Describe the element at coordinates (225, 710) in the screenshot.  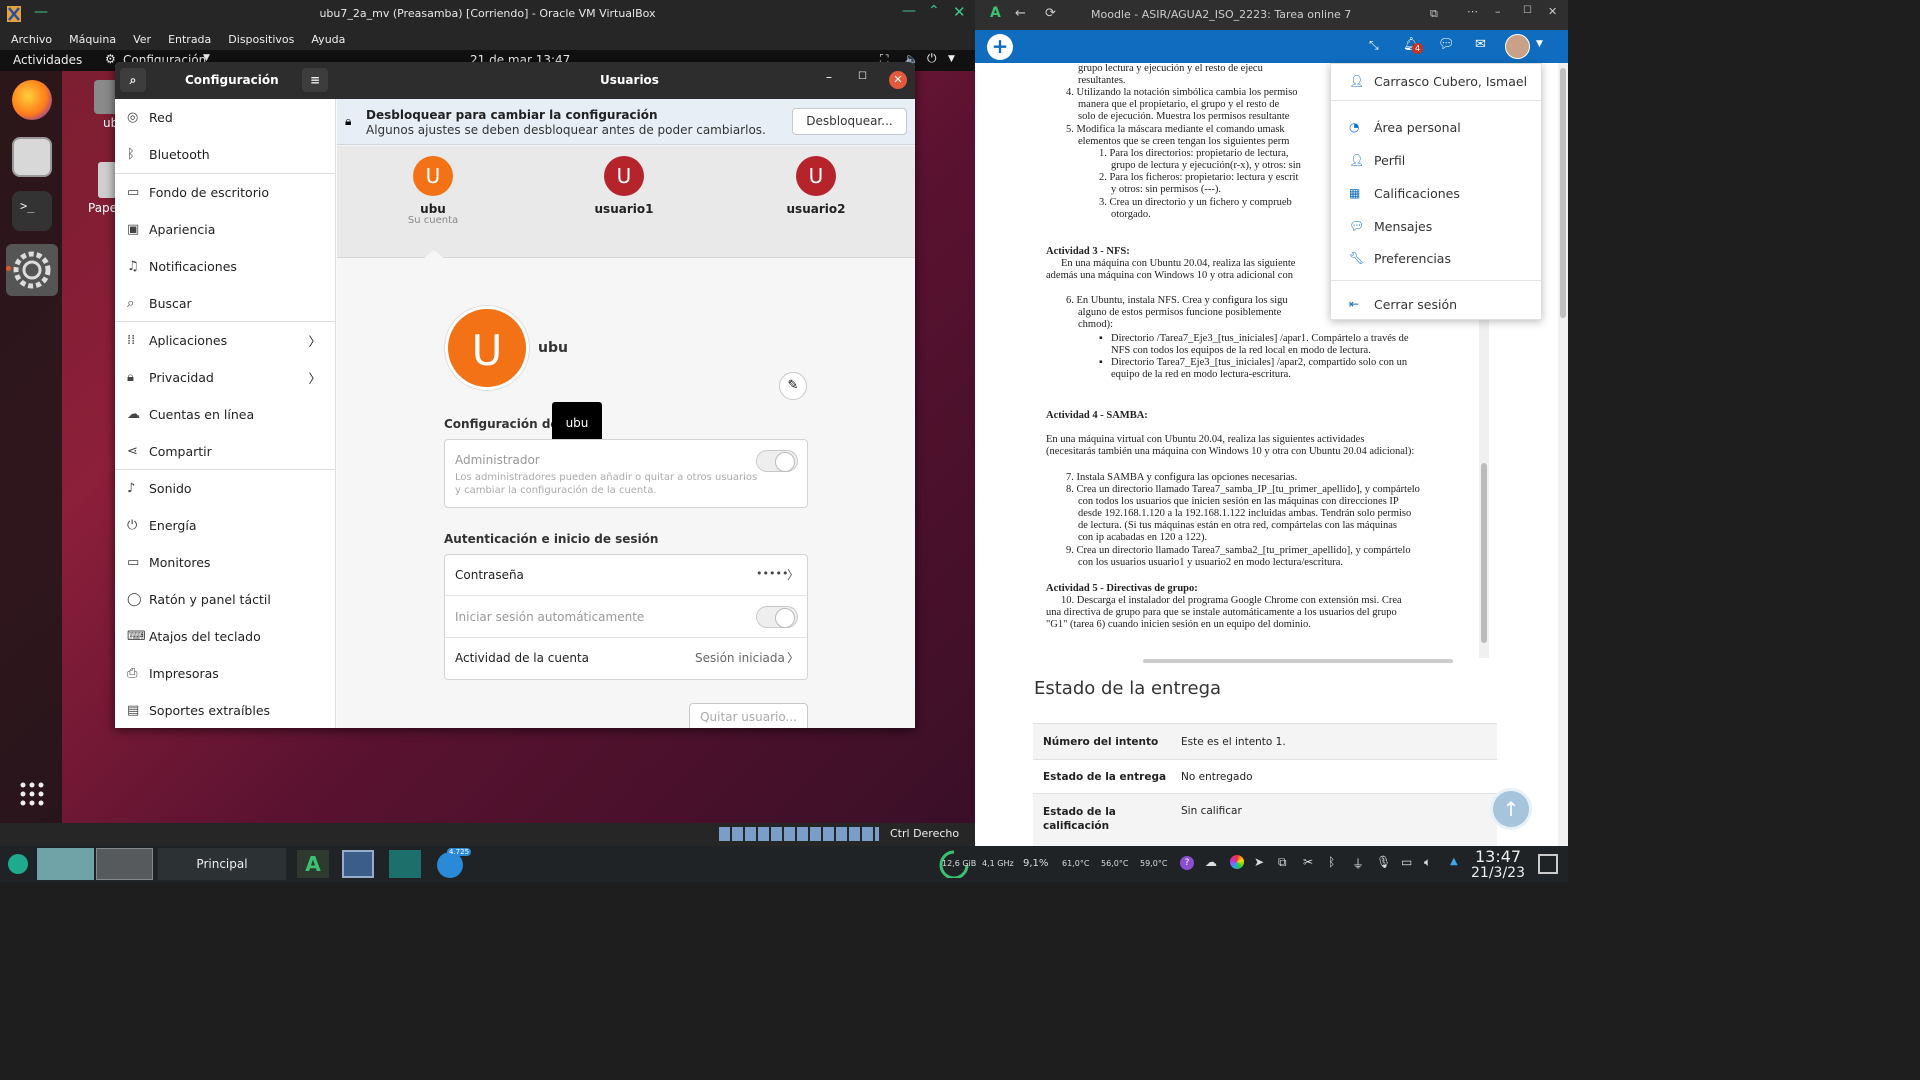
I see `sidebar-item-soportes: ▤ Soportes extraíbles` at that location.